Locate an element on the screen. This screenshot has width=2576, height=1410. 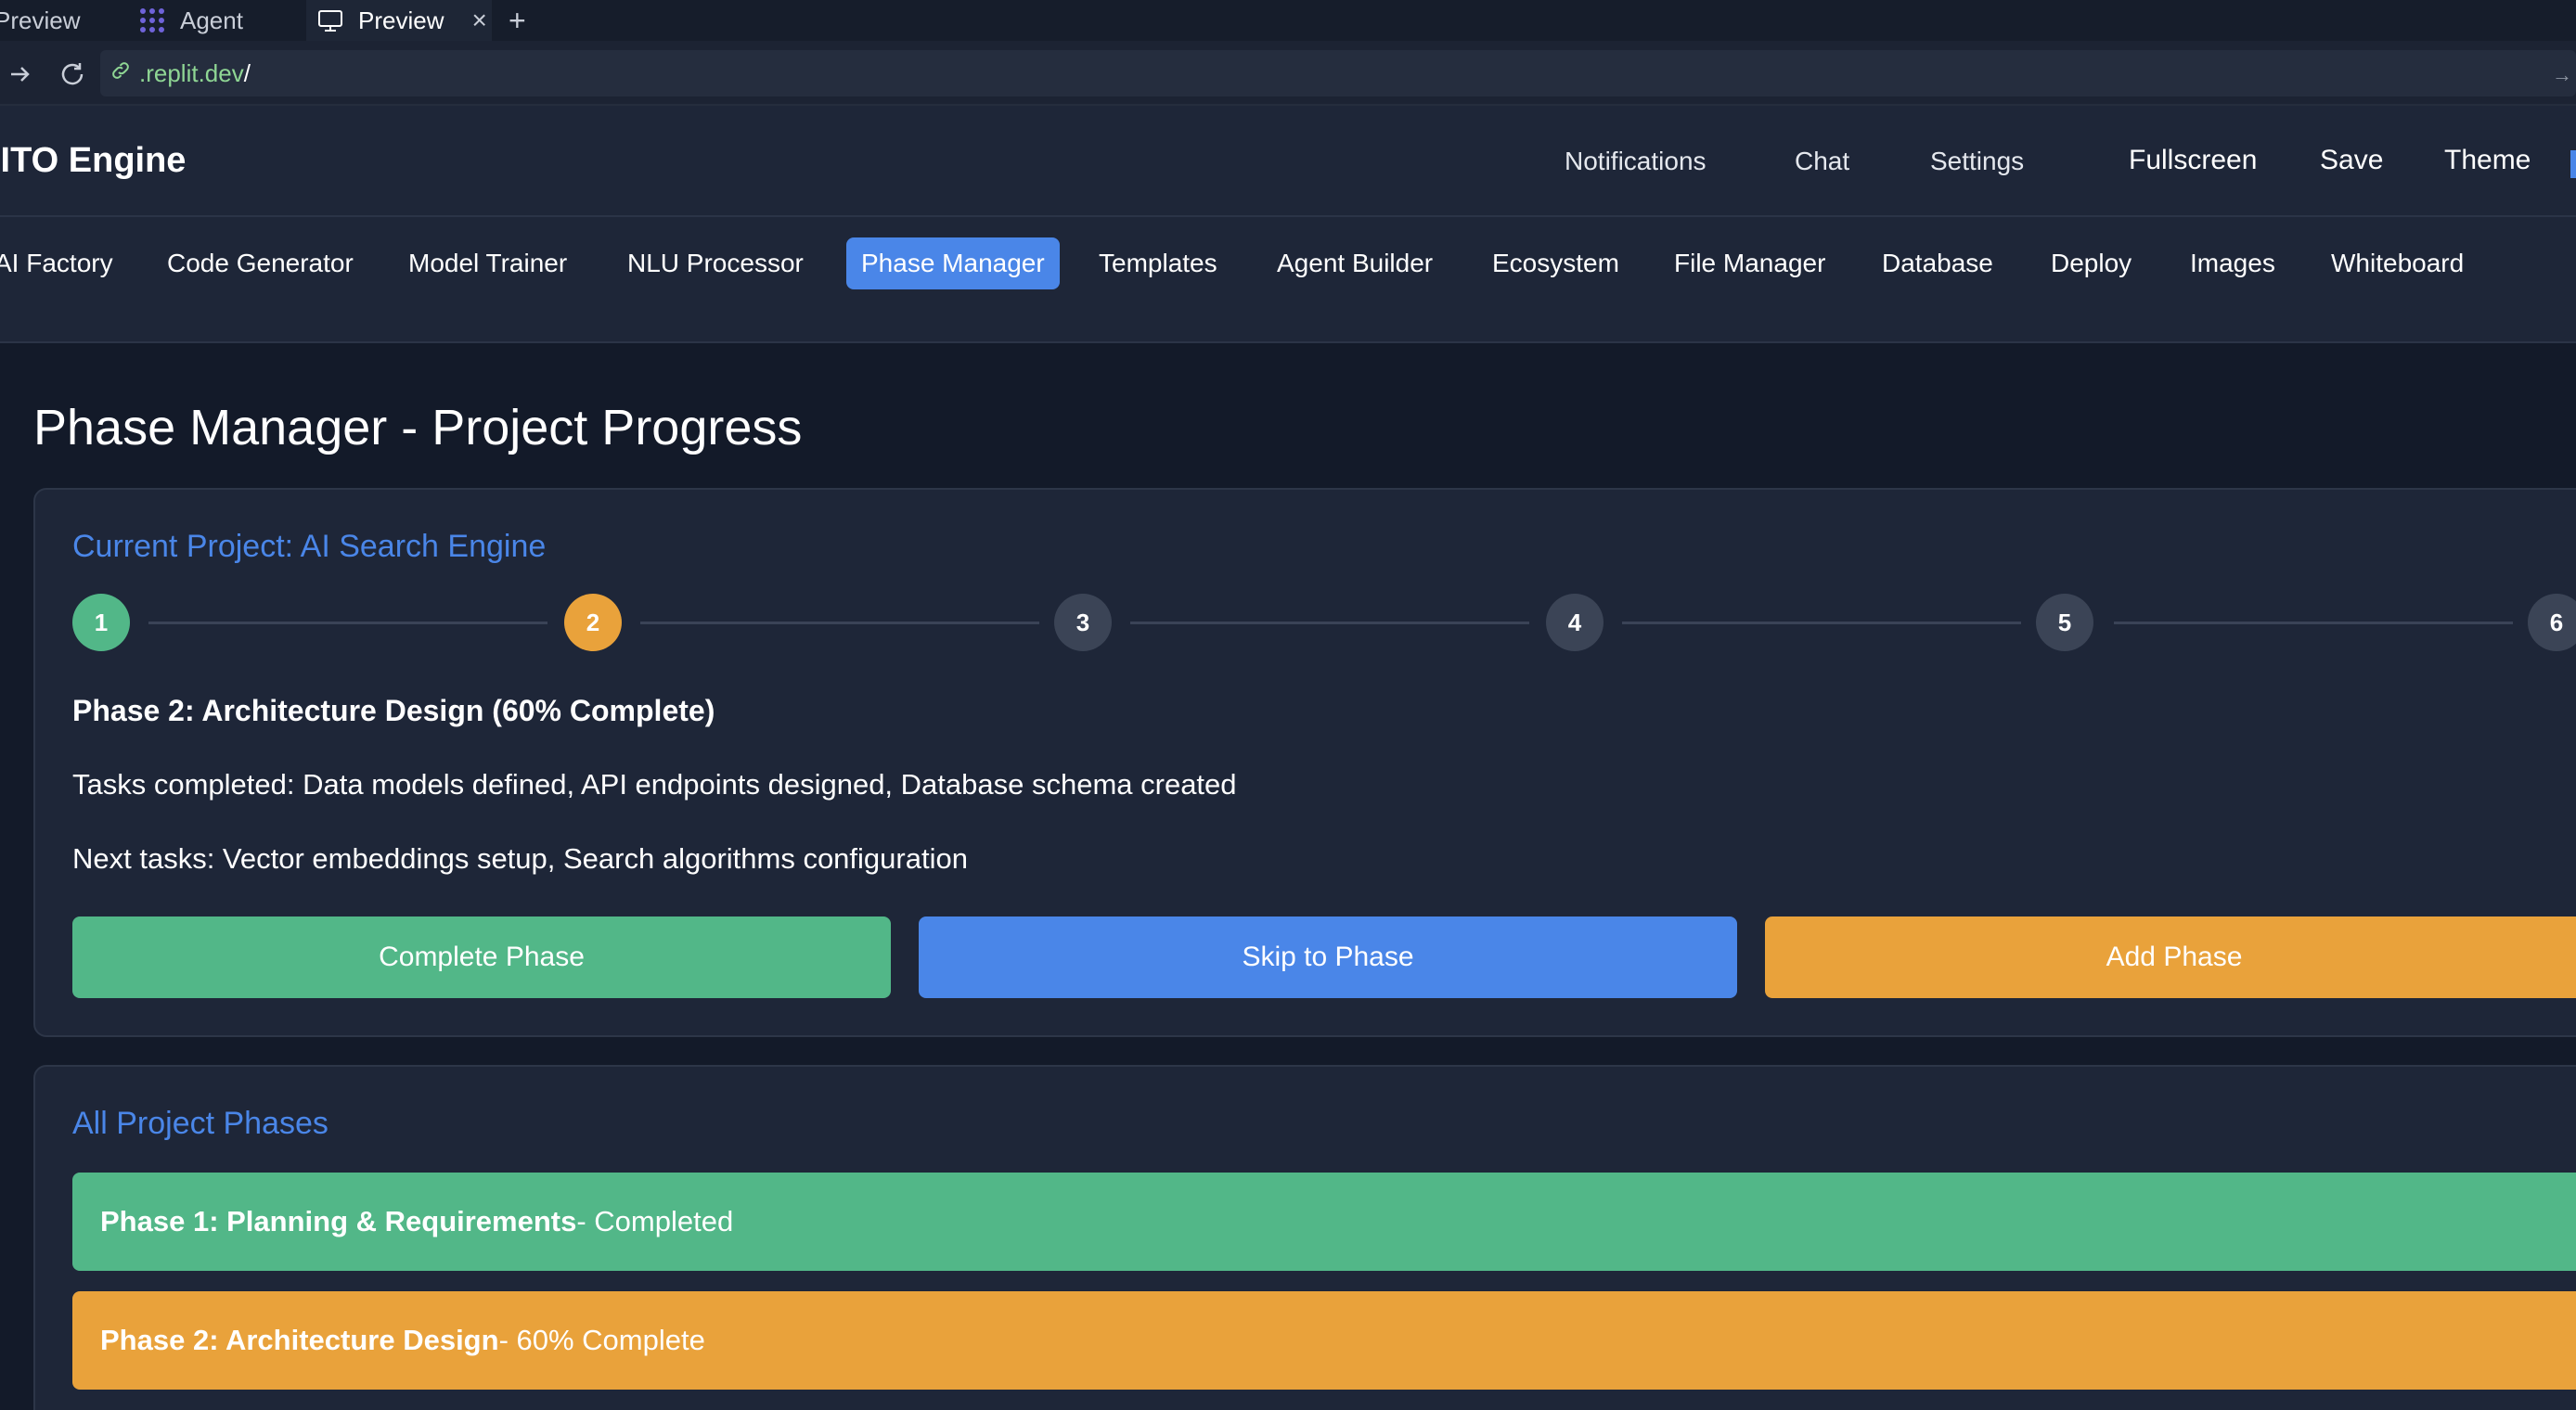
add-phase-button: Add Phase is located at coordinates (2170, 957).